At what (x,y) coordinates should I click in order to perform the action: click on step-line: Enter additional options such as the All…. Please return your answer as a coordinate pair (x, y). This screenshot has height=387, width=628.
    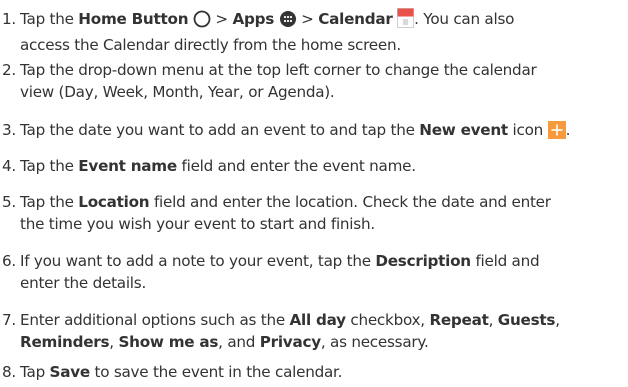
    Looking at the image, I should click on (323, 320).